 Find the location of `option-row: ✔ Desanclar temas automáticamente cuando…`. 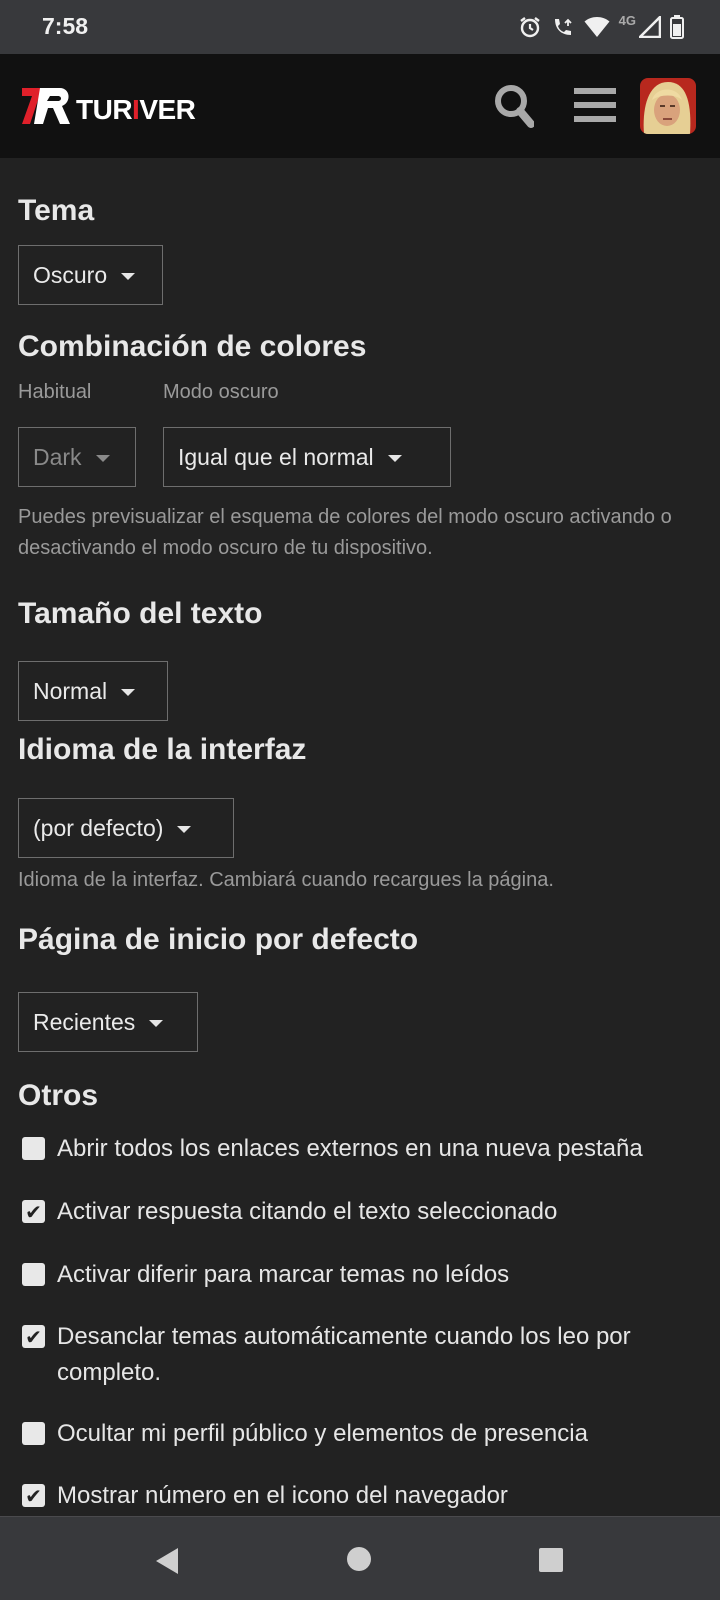

option-row: ✔ Desanclar temas automáticamente cuando… is located at coordinates (362, 1356).